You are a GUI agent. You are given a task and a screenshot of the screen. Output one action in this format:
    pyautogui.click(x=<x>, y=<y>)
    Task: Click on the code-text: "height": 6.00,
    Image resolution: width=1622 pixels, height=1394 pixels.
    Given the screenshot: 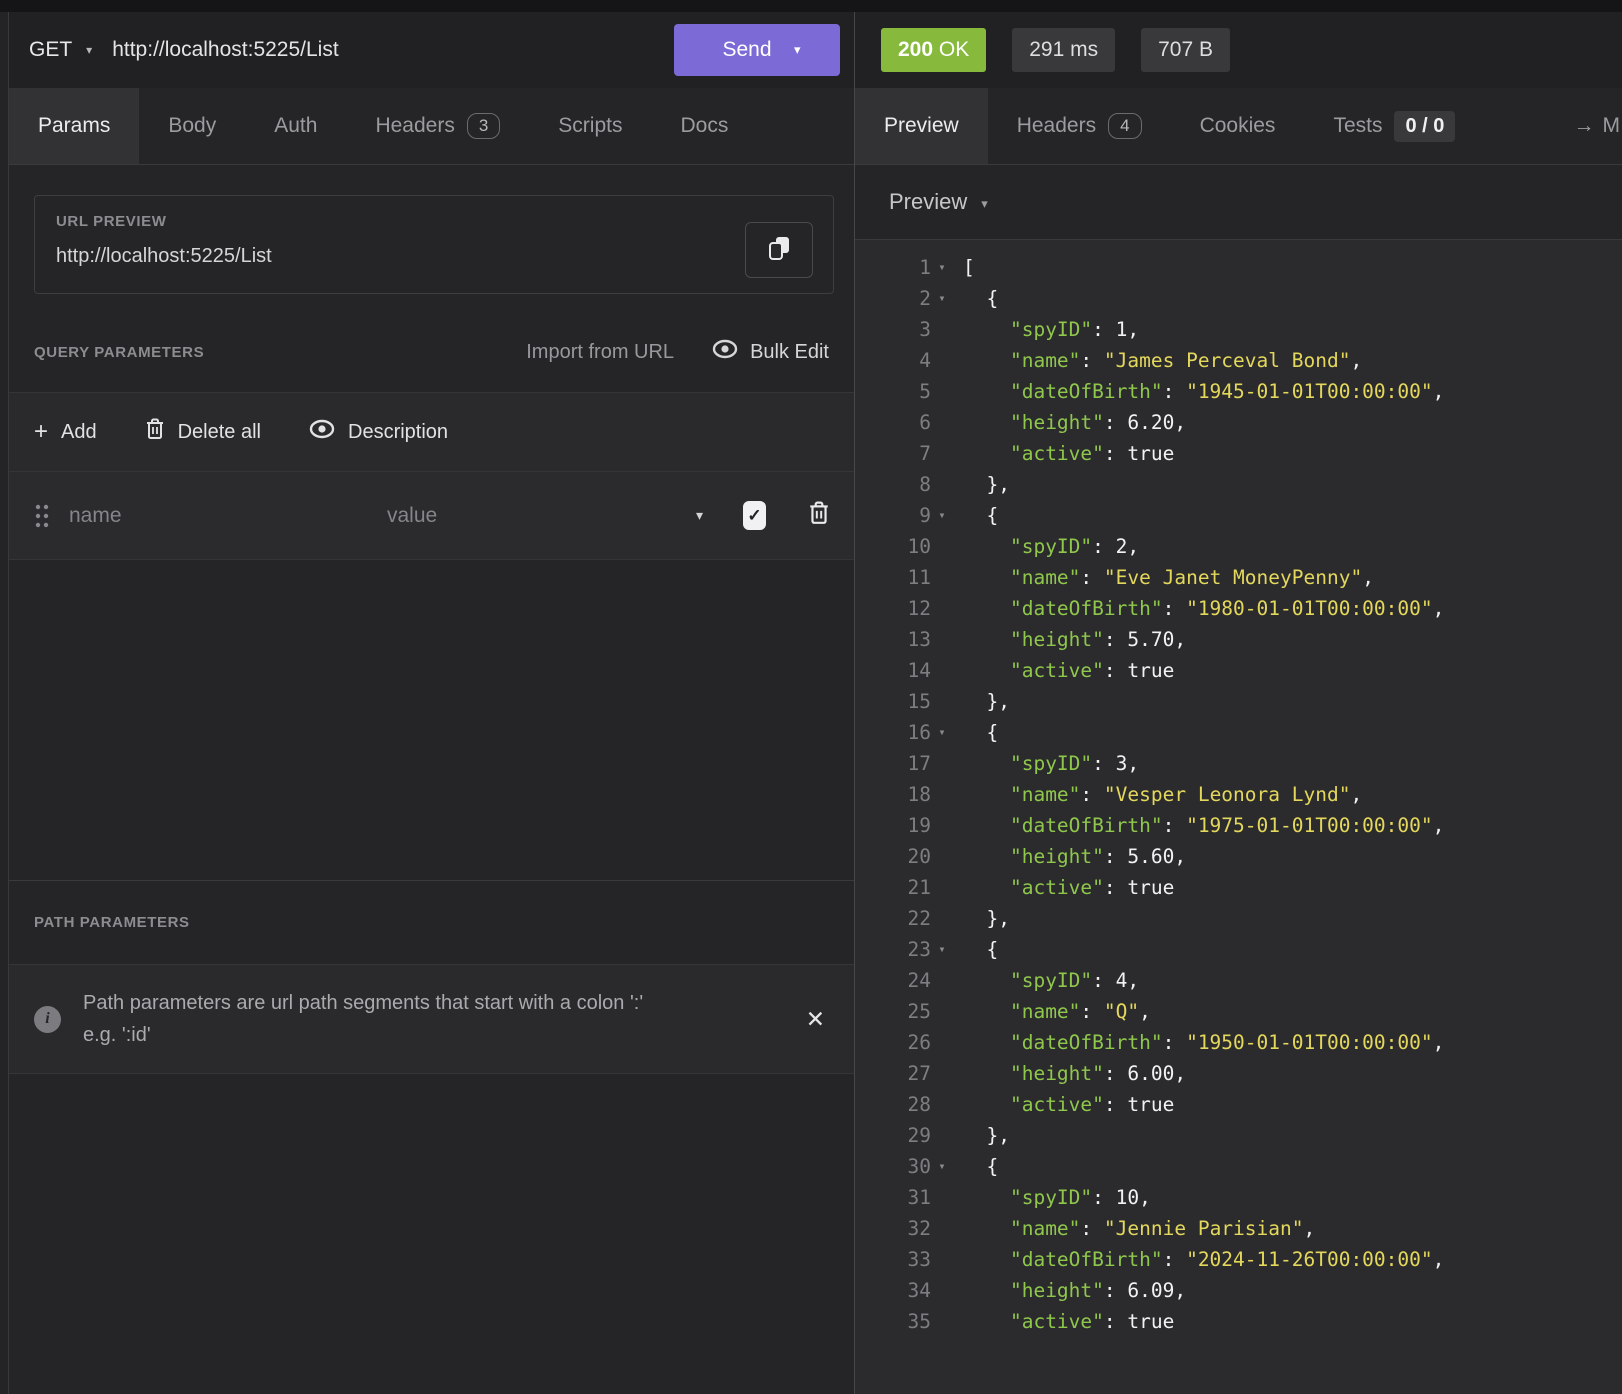 What is the action you would take?
    pyautogui.click(x=1098, y=1073)
    